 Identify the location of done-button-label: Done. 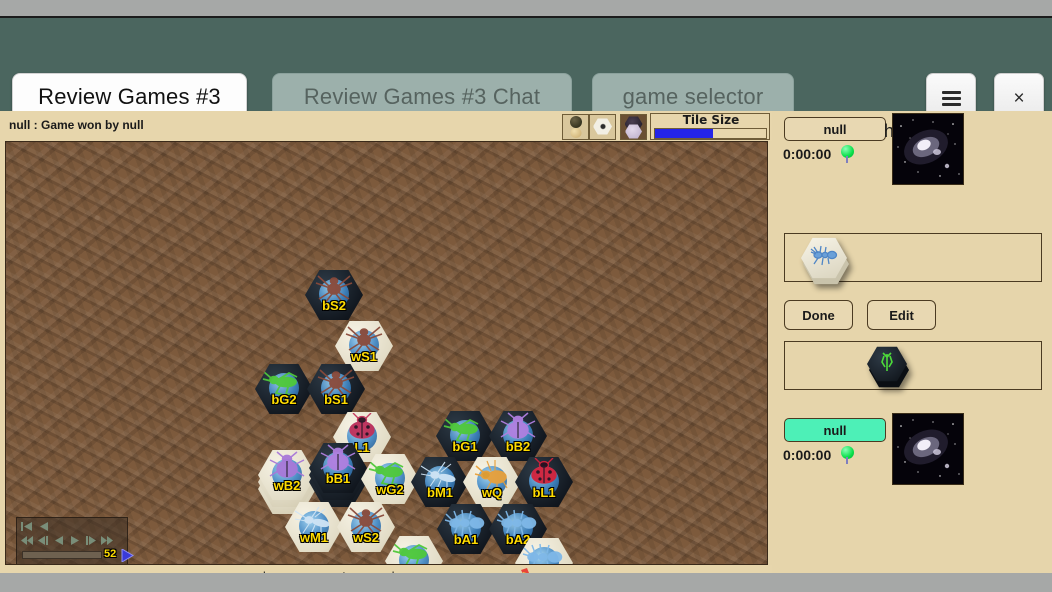
(818, 315).